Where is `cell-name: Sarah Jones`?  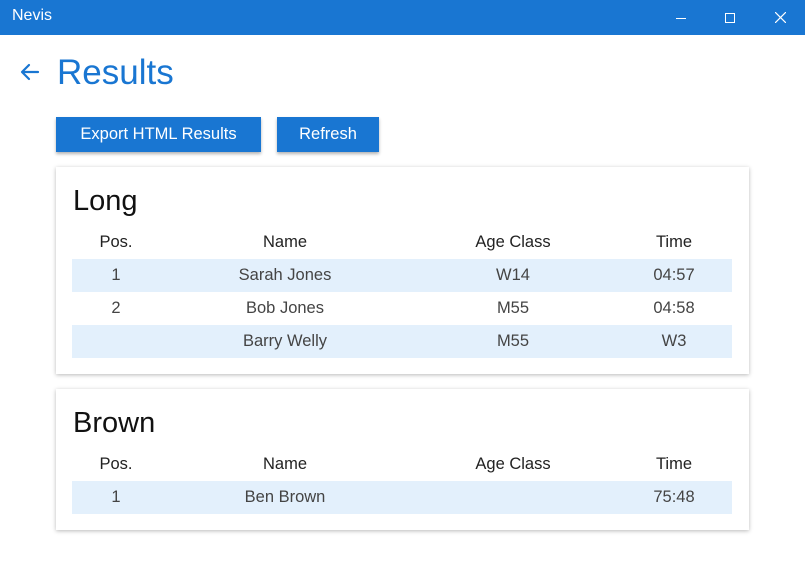 cell-name: Sarah Jones is located at coordinates (285, 275).